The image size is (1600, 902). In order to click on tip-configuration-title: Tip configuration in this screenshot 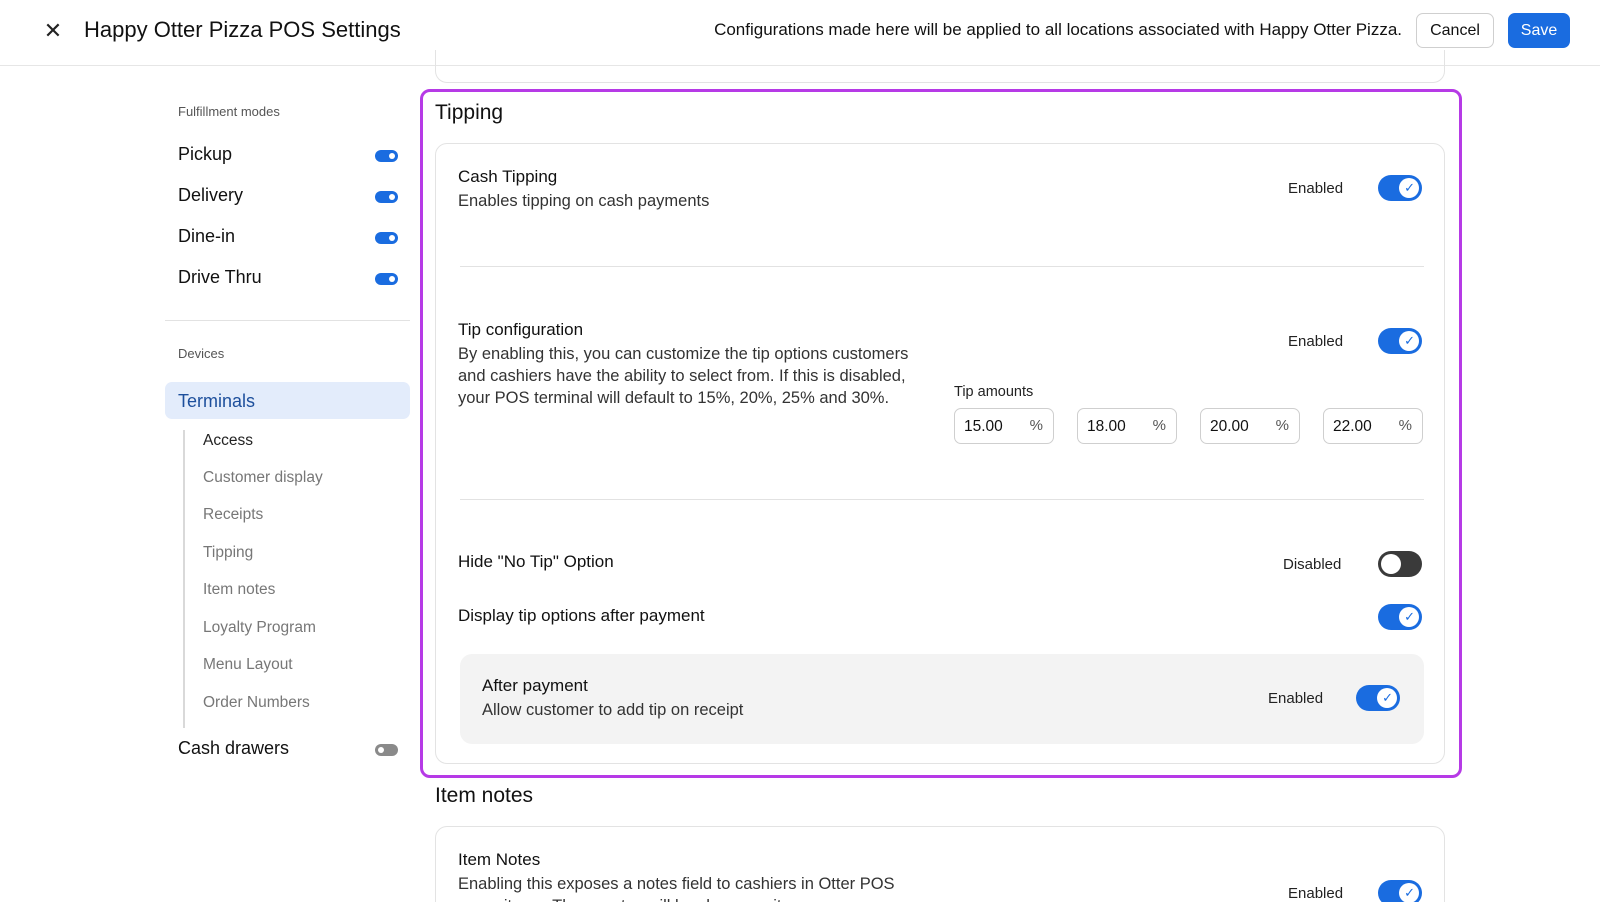, I will do `click(521, 329)`.